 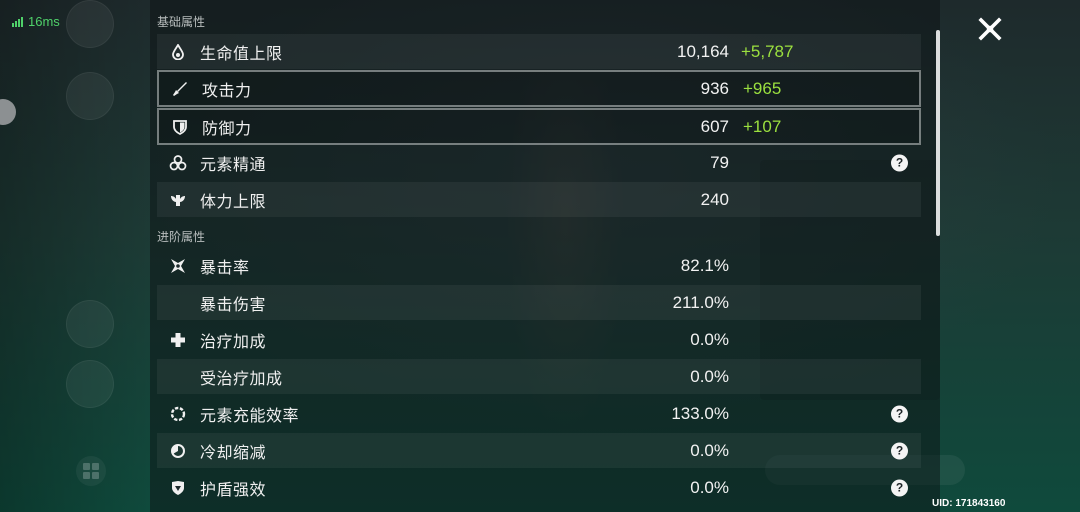 I want to click on crit-rate-icon, so click(x=178, y=266).